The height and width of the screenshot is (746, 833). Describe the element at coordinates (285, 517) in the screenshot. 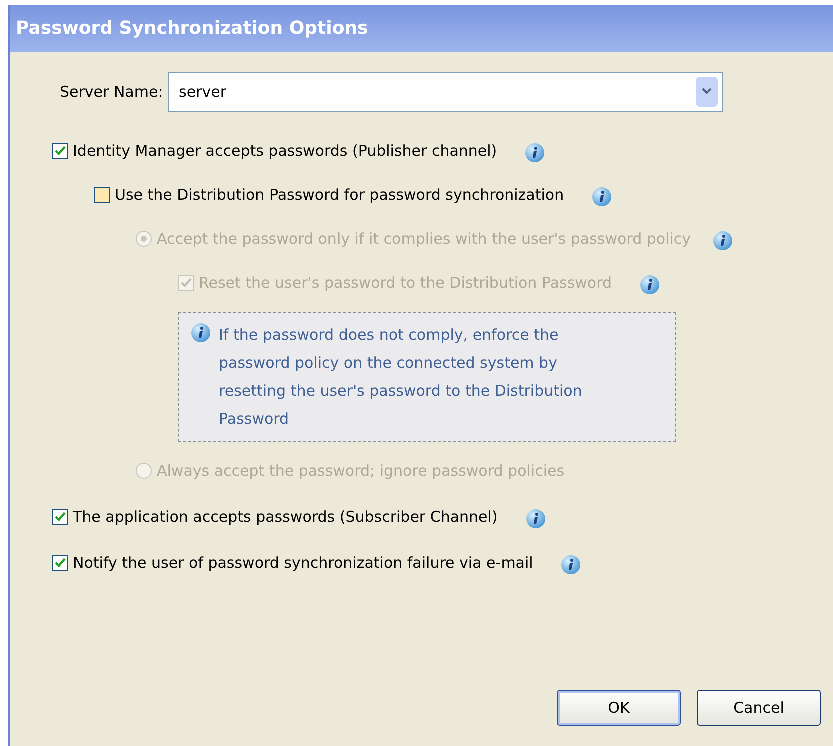

I see `option-label: The application accepts passwords (Subscriber Channel)` at that location.